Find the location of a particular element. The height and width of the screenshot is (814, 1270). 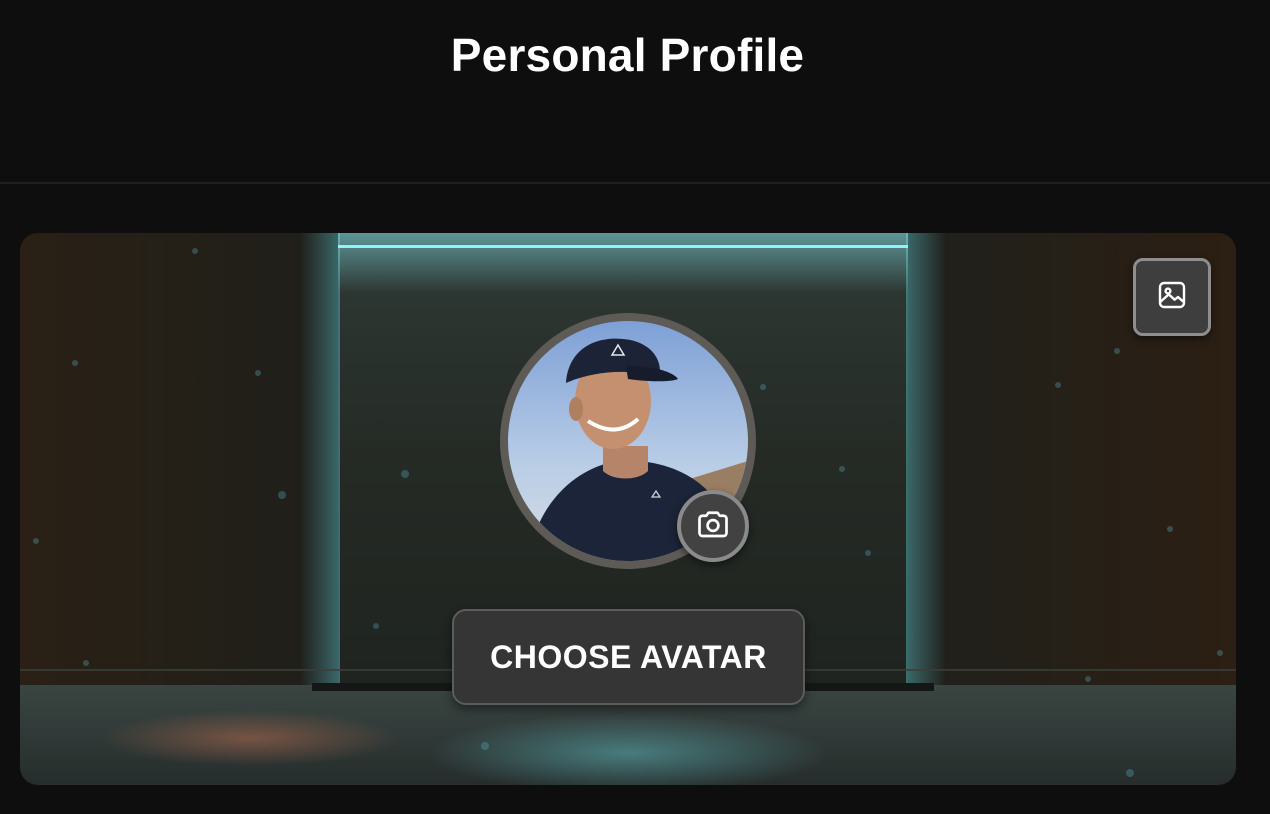

avatar-container is located at coordinates (628, 441).